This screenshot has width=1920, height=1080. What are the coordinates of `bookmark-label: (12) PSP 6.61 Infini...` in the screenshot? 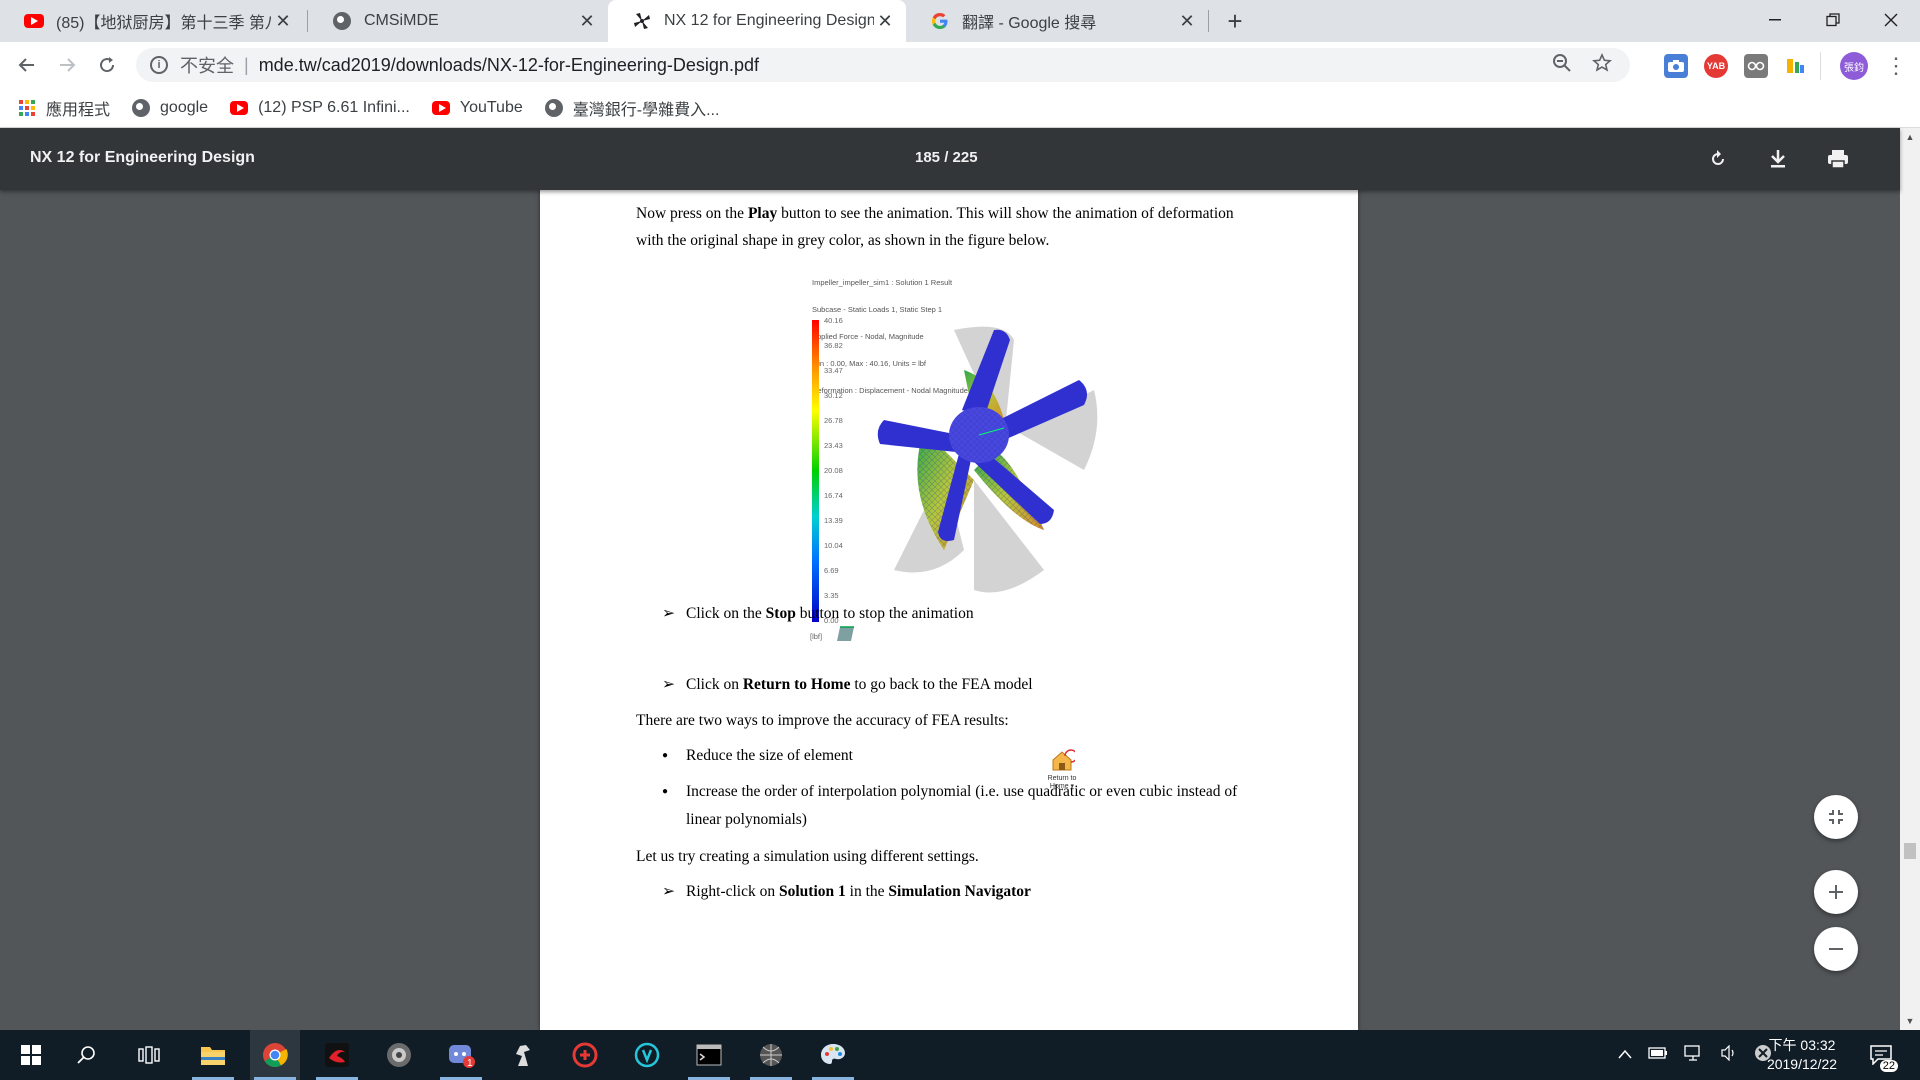 It's located at (334, 107).